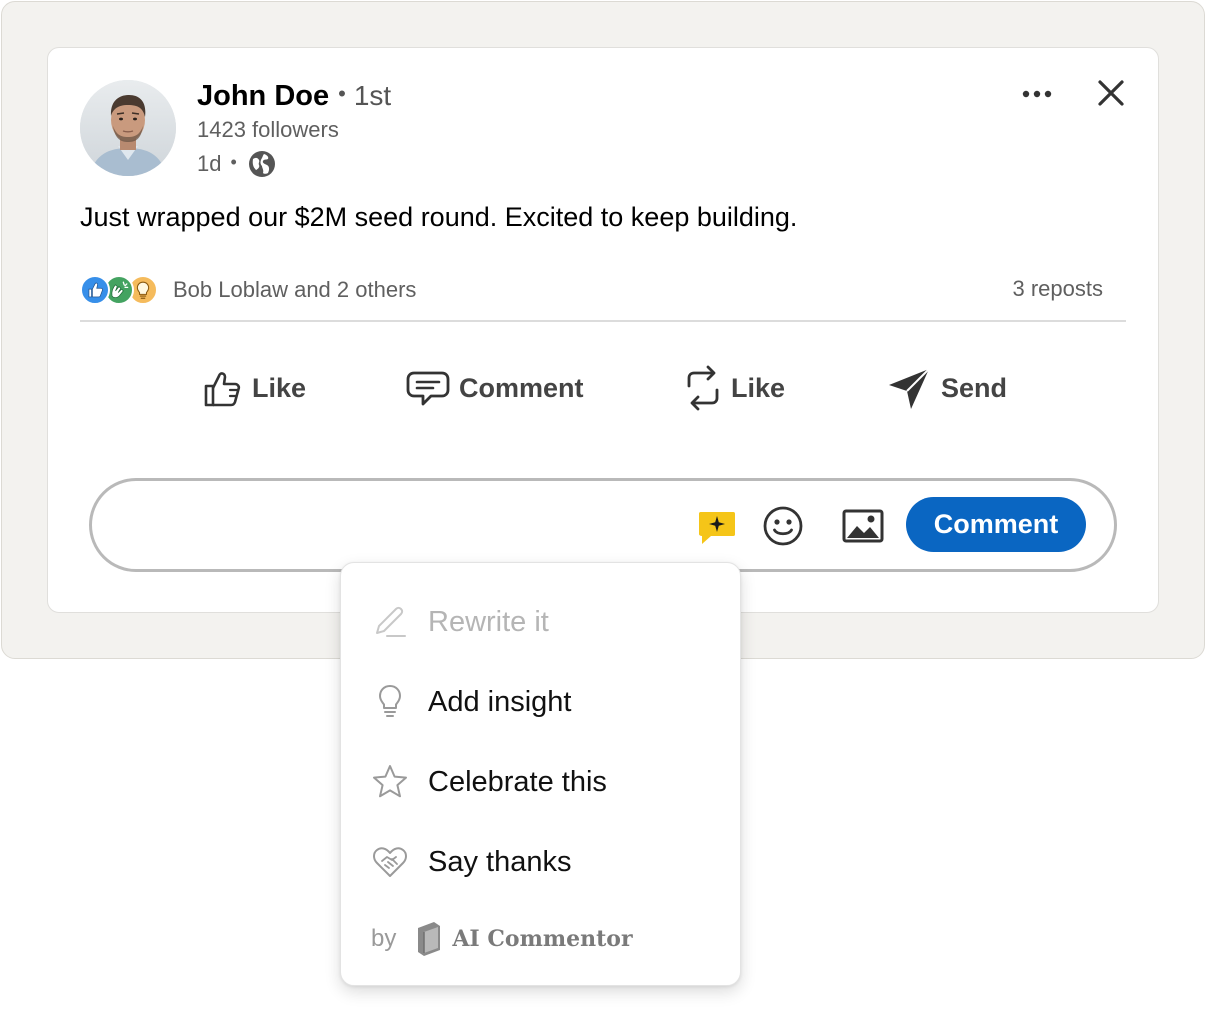  I want to click on reactions-text: Bob Loblaw and 2 others, so click(295, 289).